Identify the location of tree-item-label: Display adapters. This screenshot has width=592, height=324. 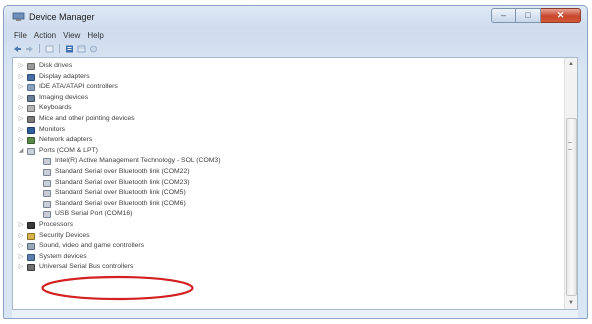
(64, 76).